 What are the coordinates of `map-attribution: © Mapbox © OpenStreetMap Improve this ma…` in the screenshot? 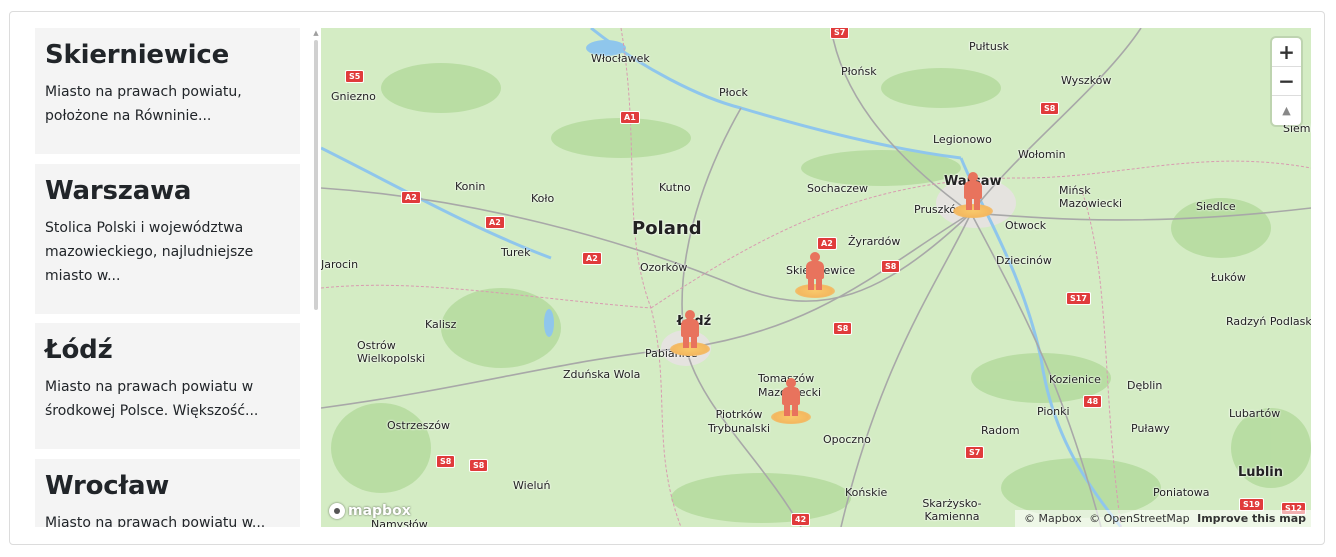 It's located at (1163, 518).